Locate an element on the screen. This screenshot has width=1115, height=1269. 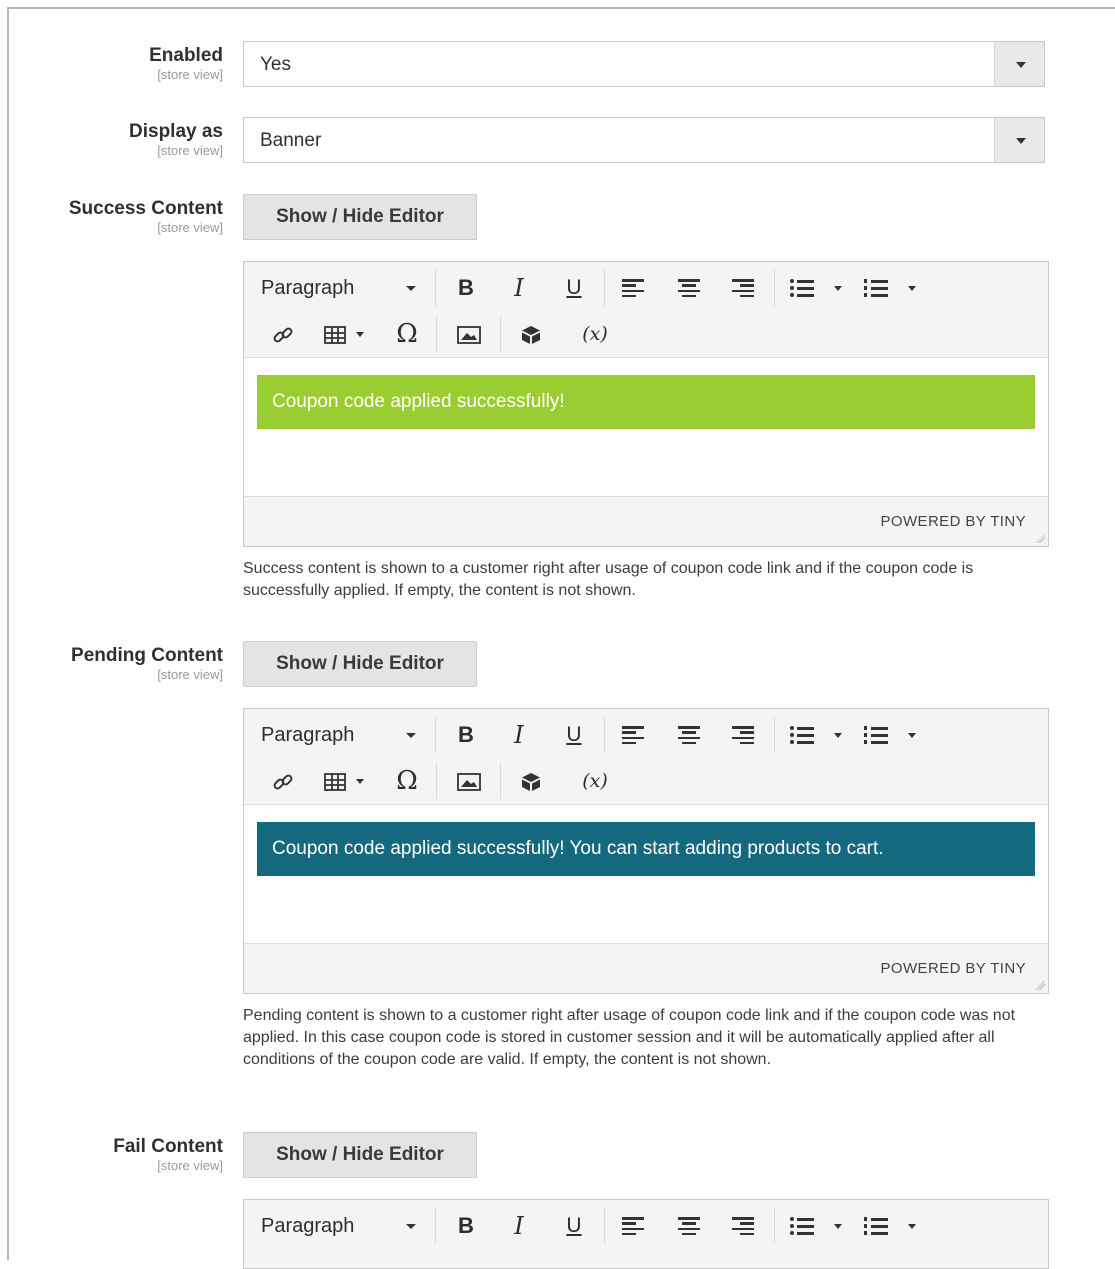
success-content-label: Success Content is located at coordinates (145, 208).